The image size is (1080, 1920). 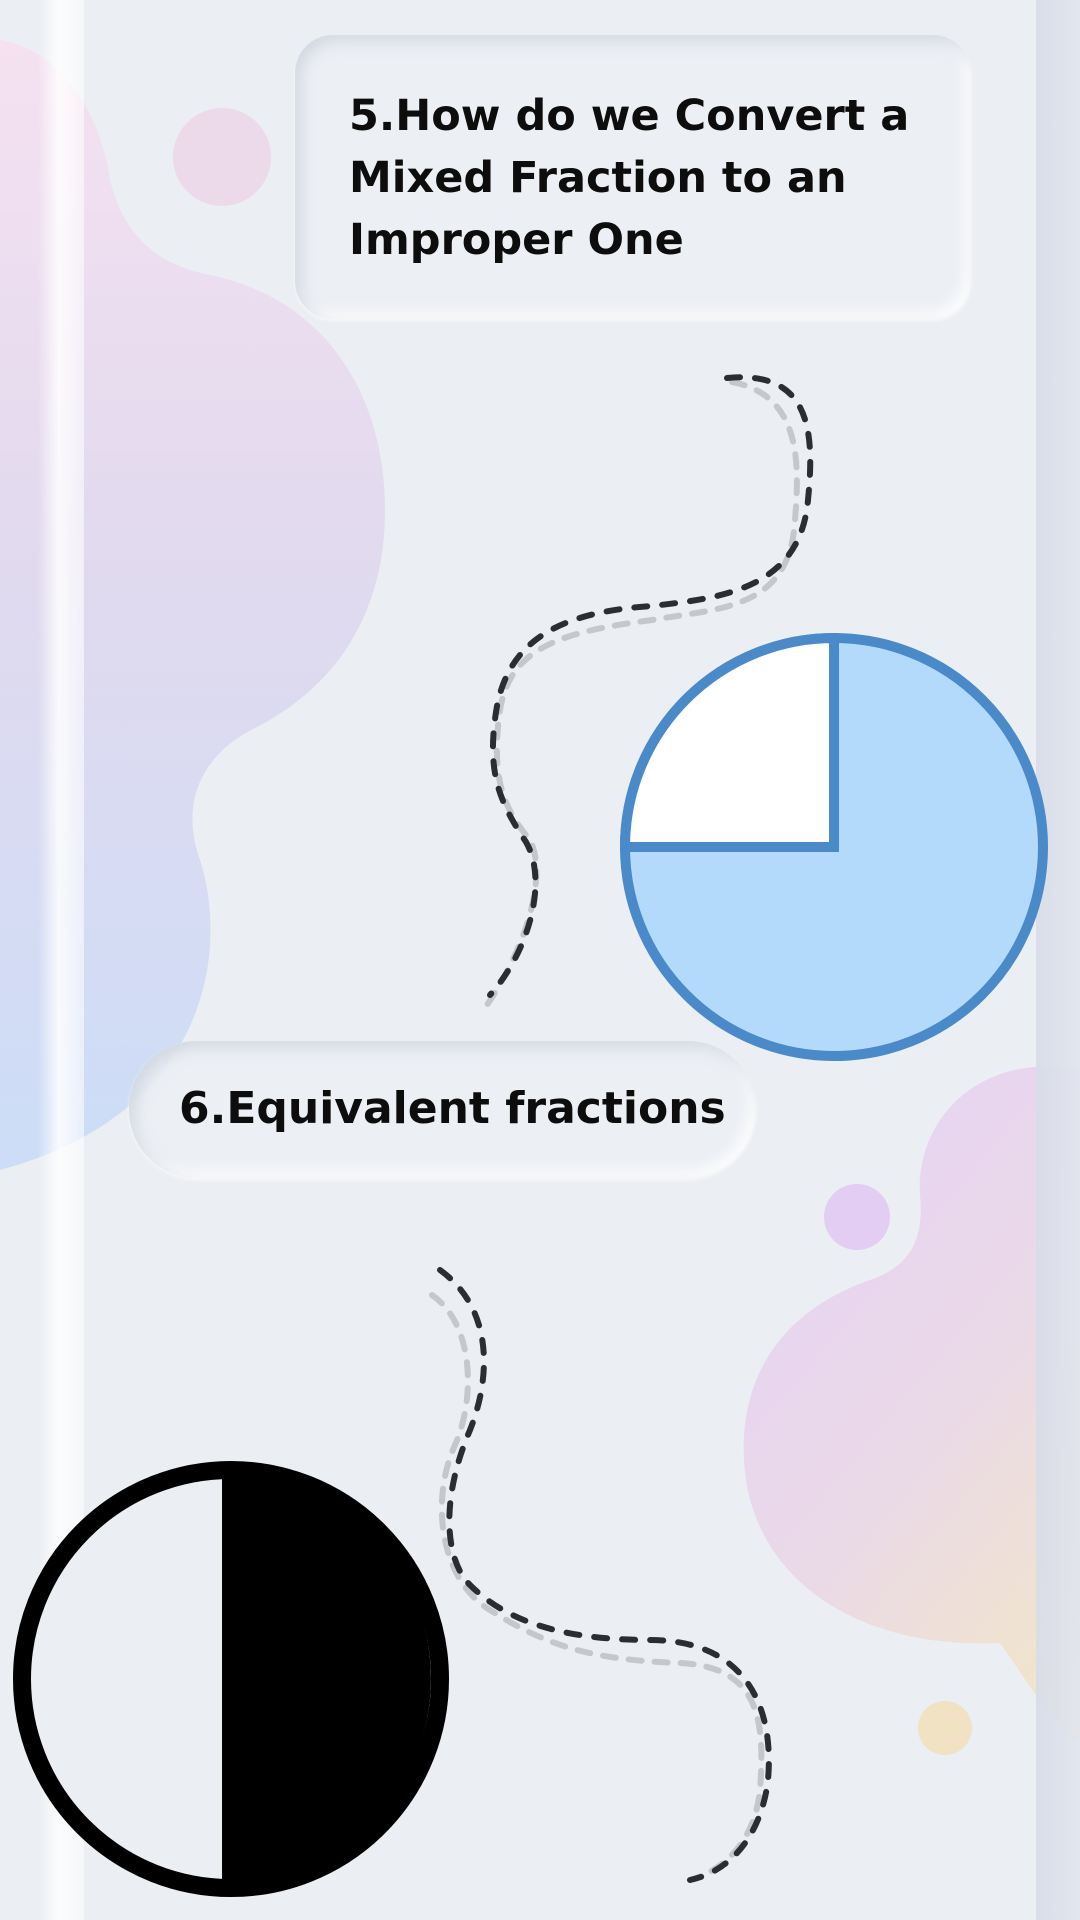 What do you see at coordinates (222, 157) in the screenshot?
I see `left-small-bubble` at bounding box center [222, 157].